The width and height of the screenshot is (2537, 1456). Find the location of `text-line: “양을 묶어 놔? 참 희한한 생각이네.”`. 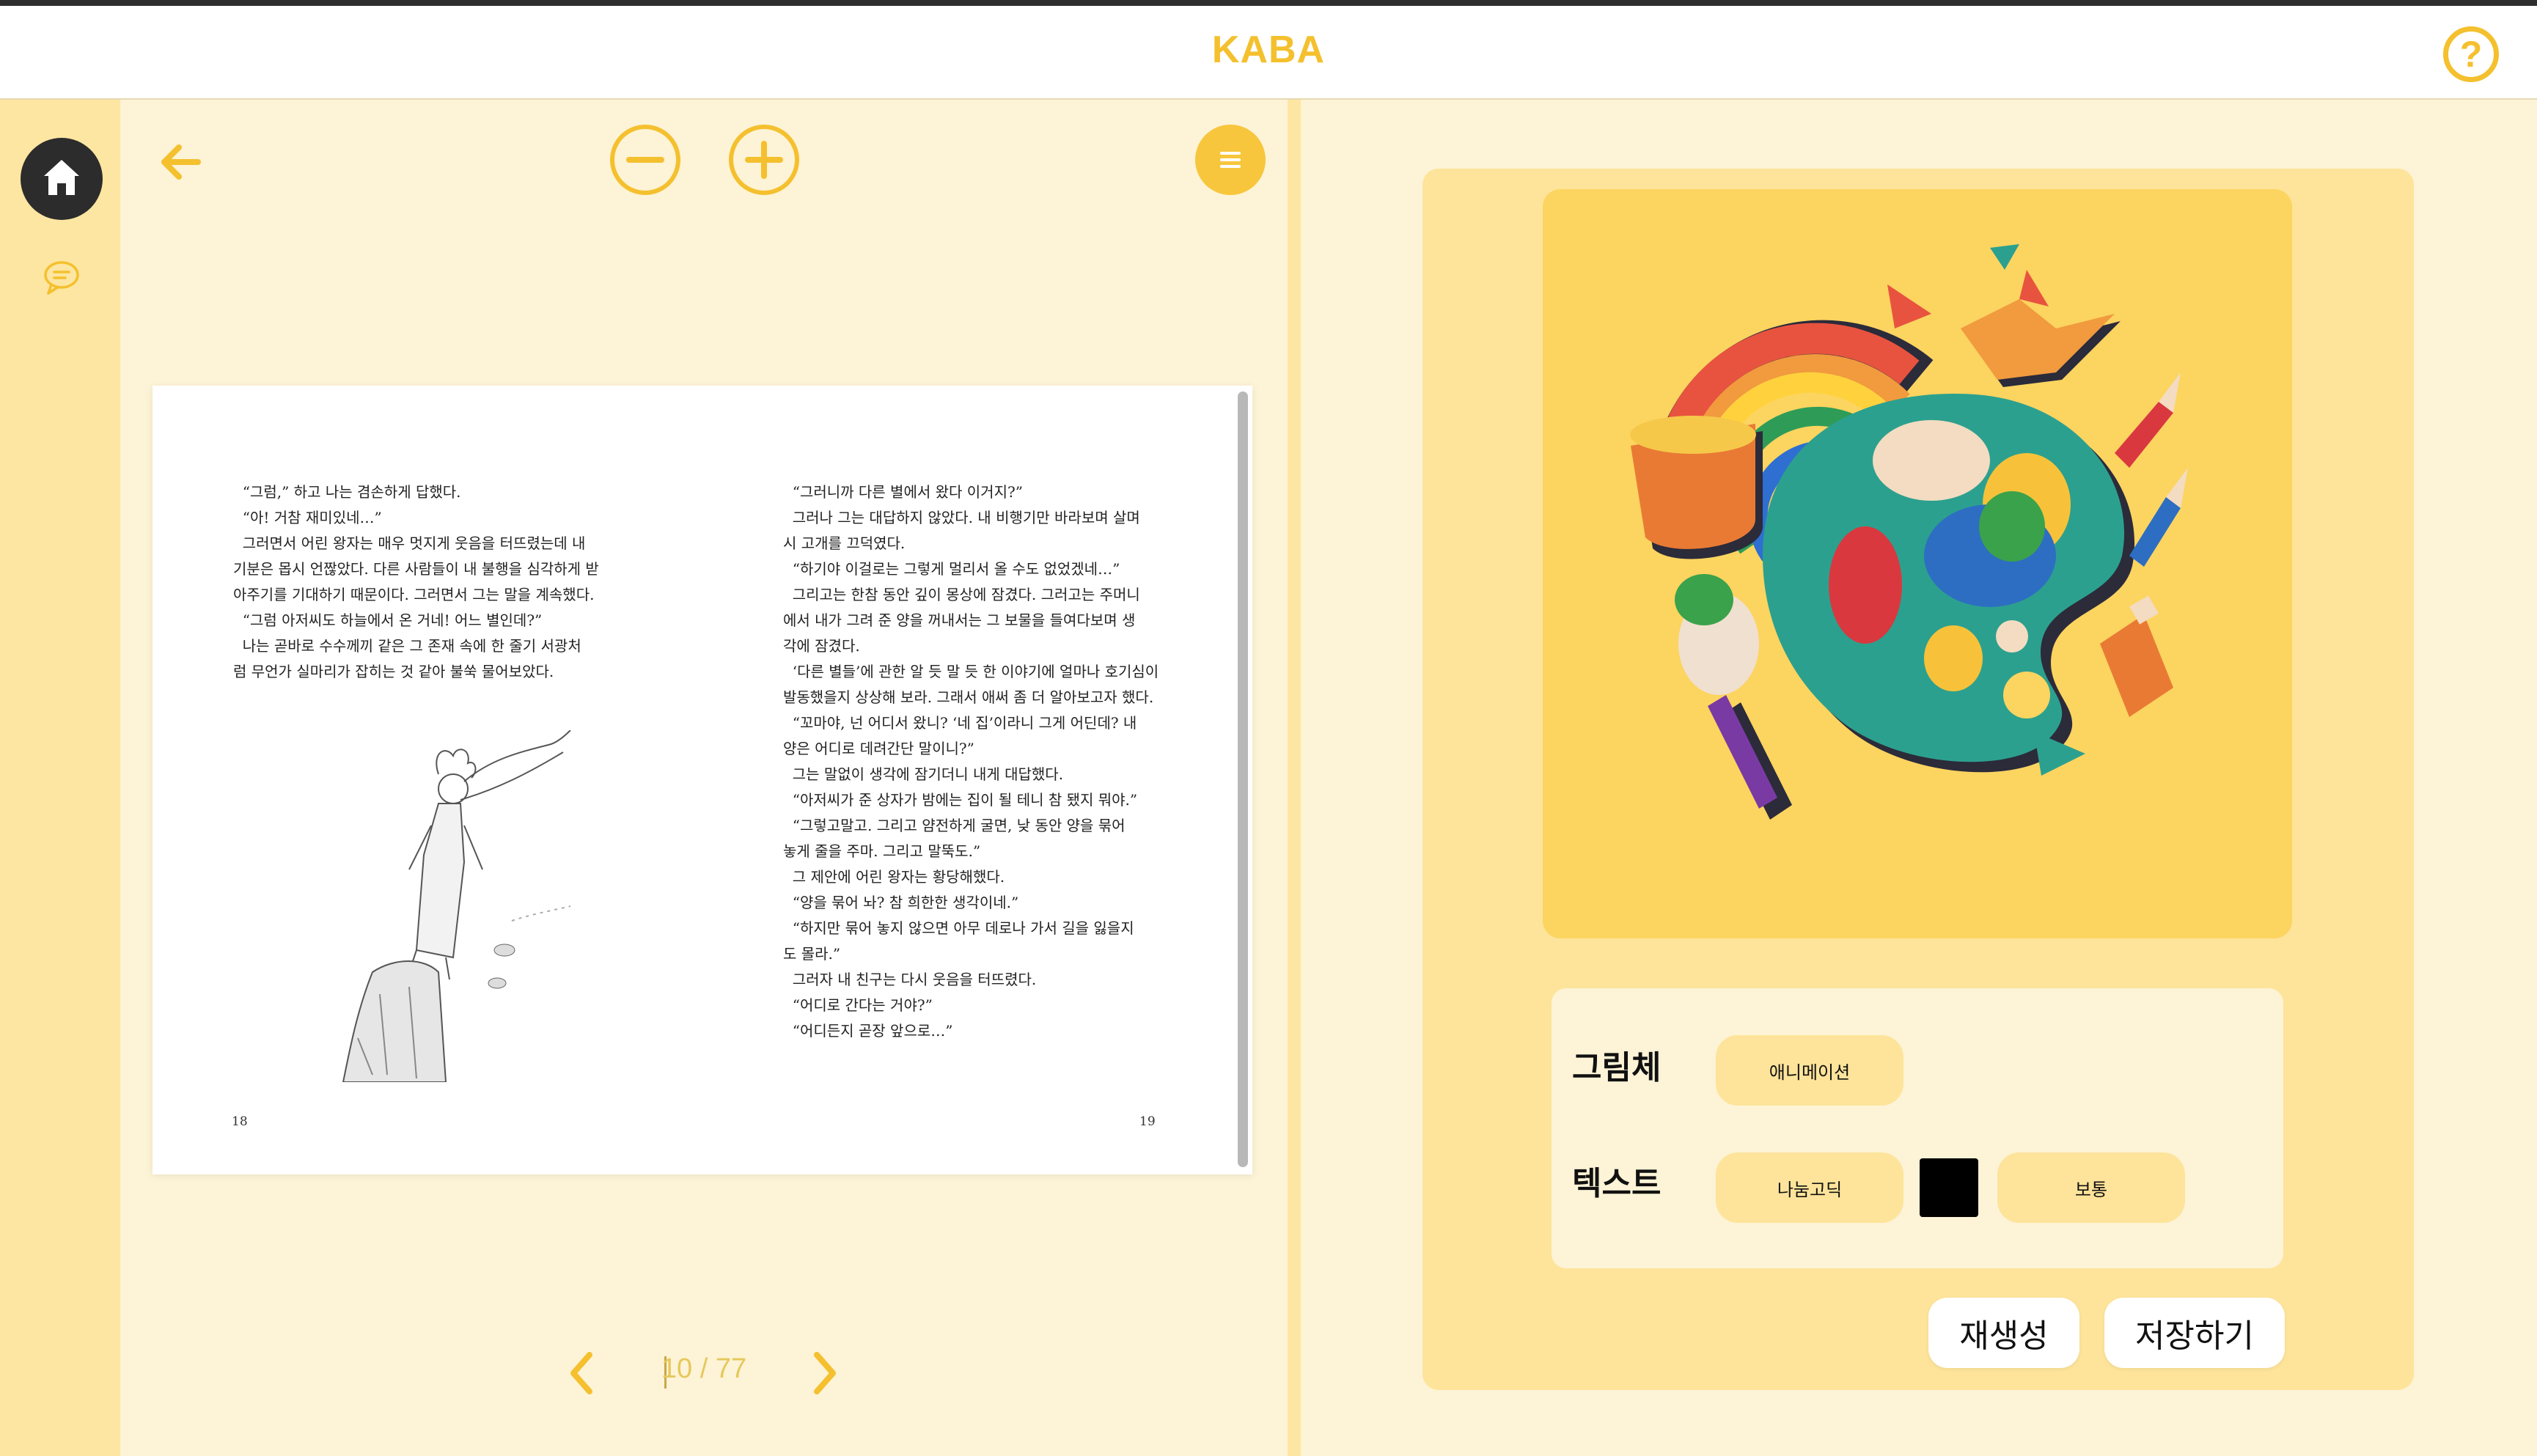

text-line: “양을 묶어 놔? 참 희한한 생각이네.” is located at coordinates (901, 902).